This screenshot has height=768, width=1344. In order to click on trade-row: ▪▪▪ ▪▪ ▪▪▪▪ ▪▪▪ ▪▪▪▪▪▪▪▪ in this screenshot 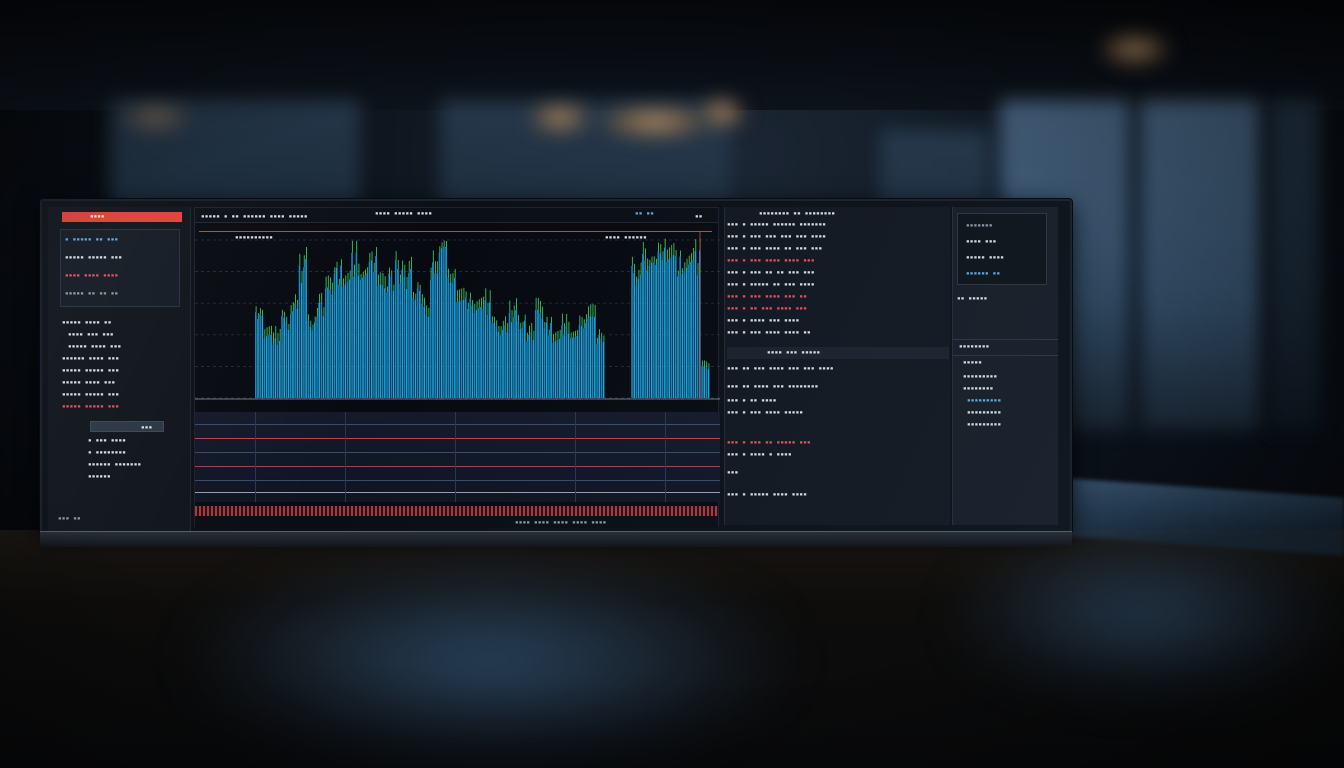, I will do `click(773, 386)`.